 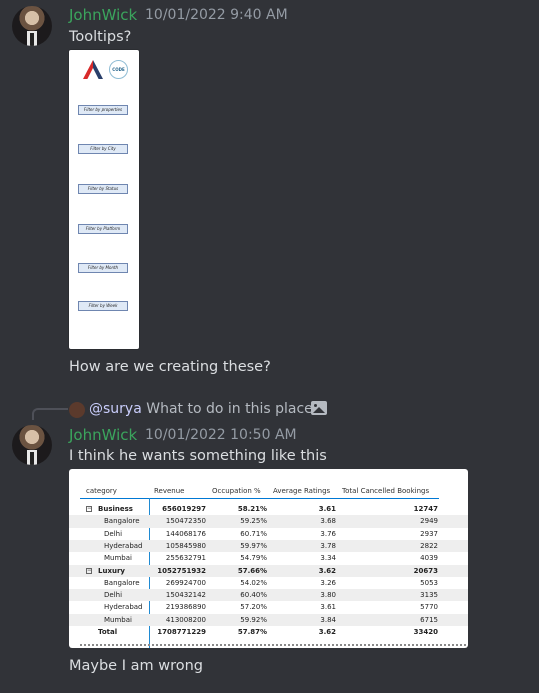 What do you see at coordinates (50, 414) in the screenshot?
I see `reply-connector` at bounding box center [50, 414].